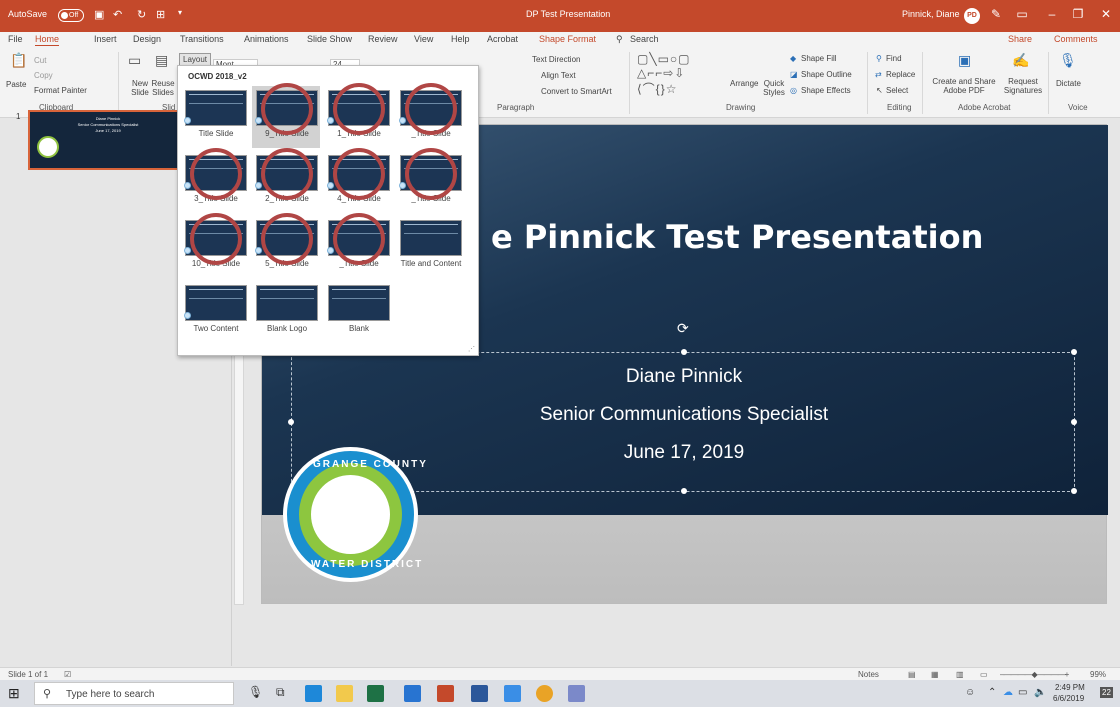 This screenshot has height=707, width=1120. I want to click on layout-option: 5_Title Slide, so click(286, 245).